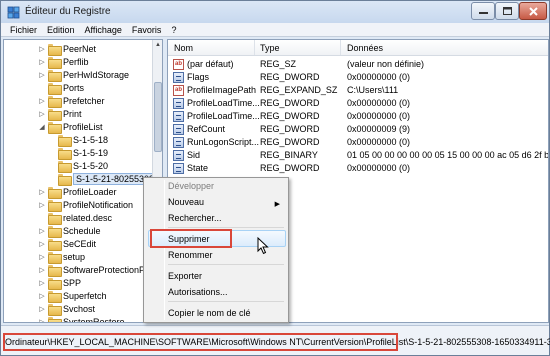 The image size is (550, 356). What do you see at coordinates (61, 30) in the screenshot?
I see `menu-edition: Edition` at bounding box center [61, 30].